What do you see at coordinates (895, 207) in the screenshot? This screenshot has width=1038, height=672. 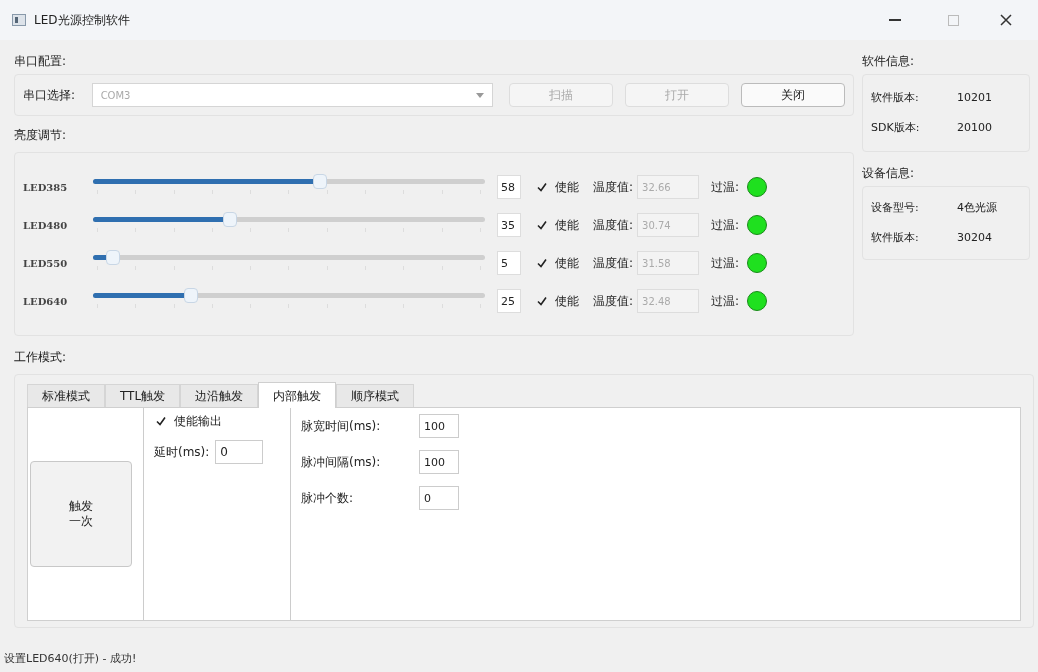 I see `info-label: 设备型号:` at bounding box center [895, 207].